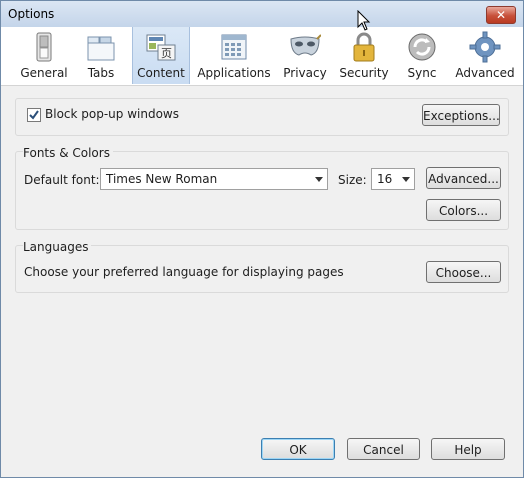  Describe the element at coordinates (62, 180) in the screenshot. I see `default-font-label: Default font:` at that location.